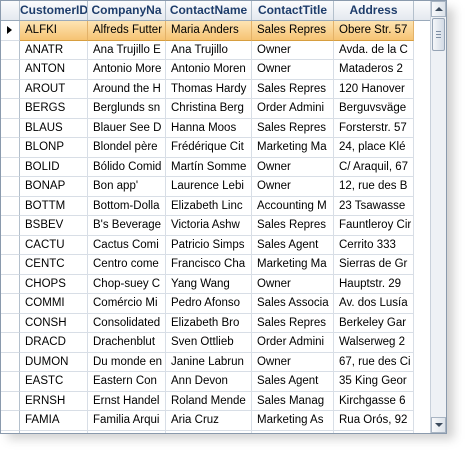 The image size is (468, 453). Describe the element at coordinates (54, 226) in the screenshot. I see `cell-customer-id: BSBEV` at that location.